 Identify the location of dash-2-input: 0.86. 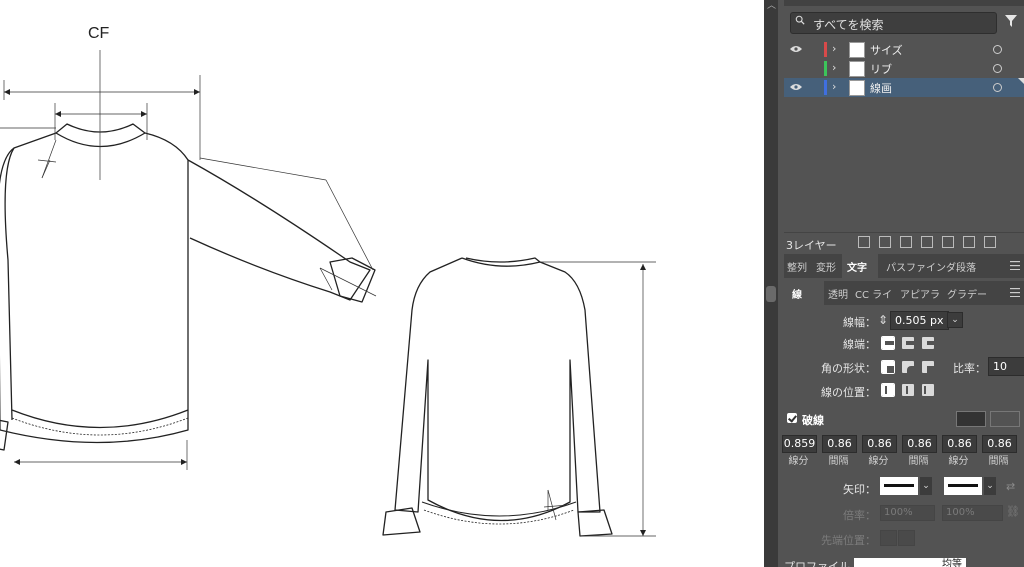
(879, 444).